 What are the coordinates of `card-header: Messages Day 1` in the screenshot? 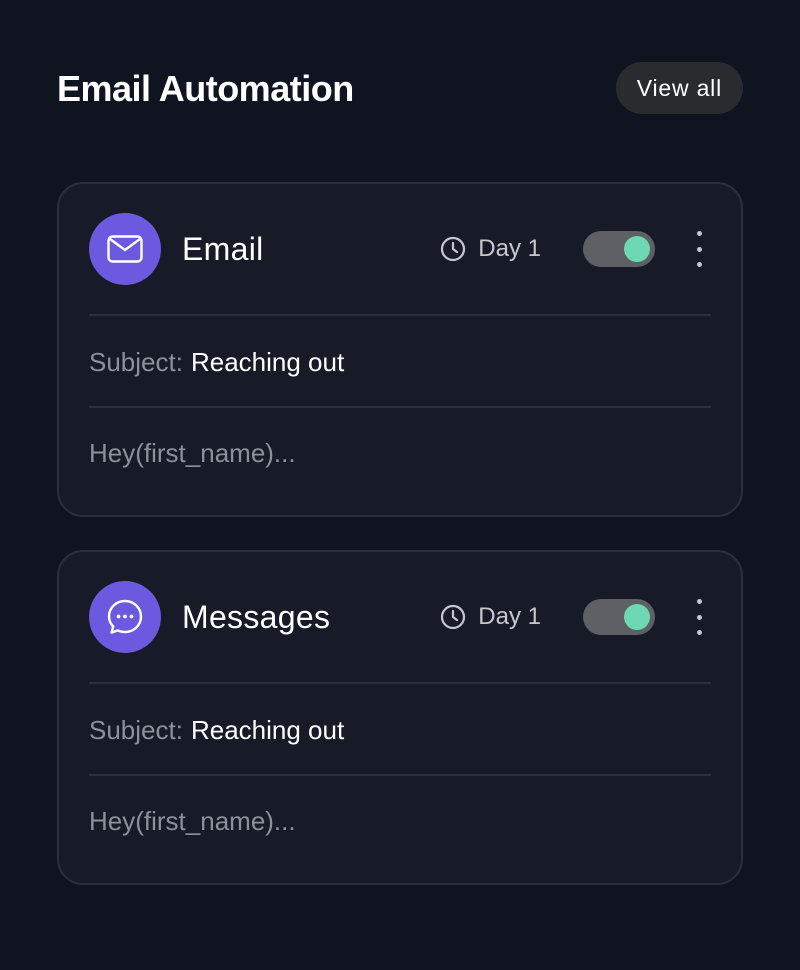 It's located at (400, 618).